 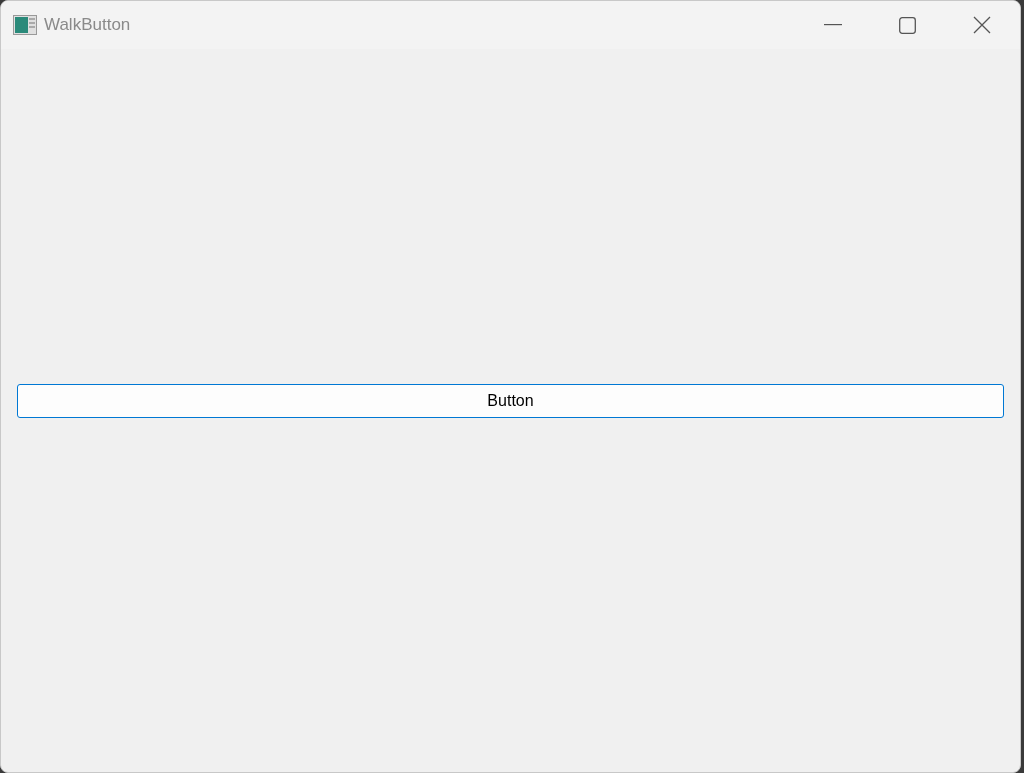 I want to click on maximize-icon, so click(x=907, y=25).